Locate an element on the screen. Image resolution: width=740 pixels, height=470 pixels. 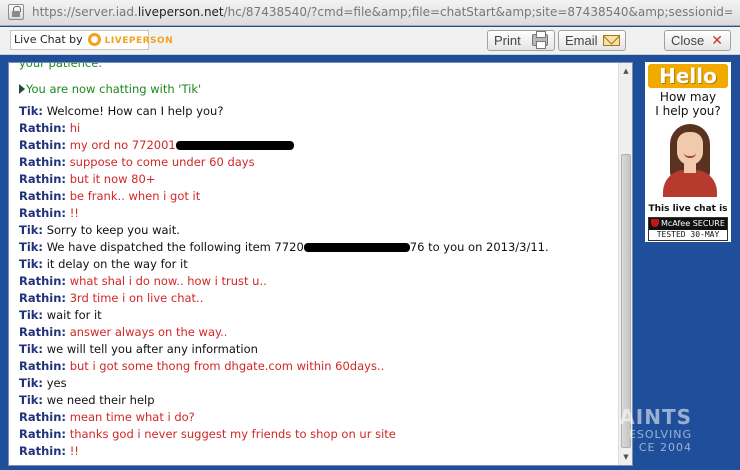
chat-message: Rathin: answer always on the way.. is located at coordinates (316, 332).